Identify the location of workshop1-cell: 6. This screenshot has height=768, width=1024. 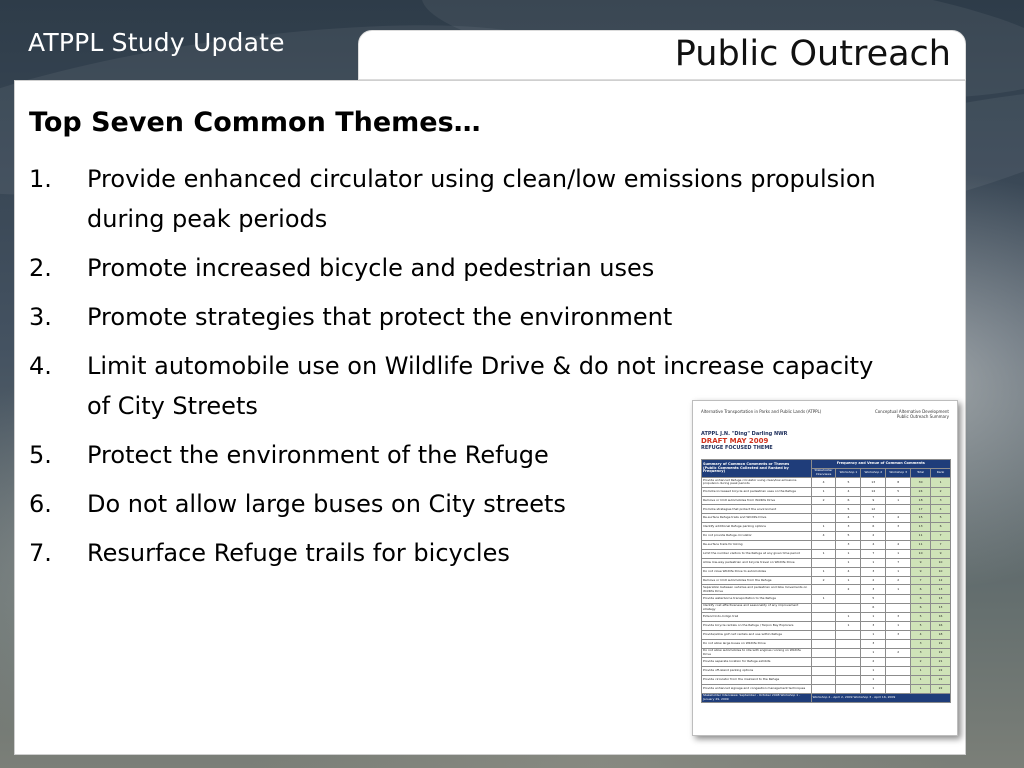
(848, 500).